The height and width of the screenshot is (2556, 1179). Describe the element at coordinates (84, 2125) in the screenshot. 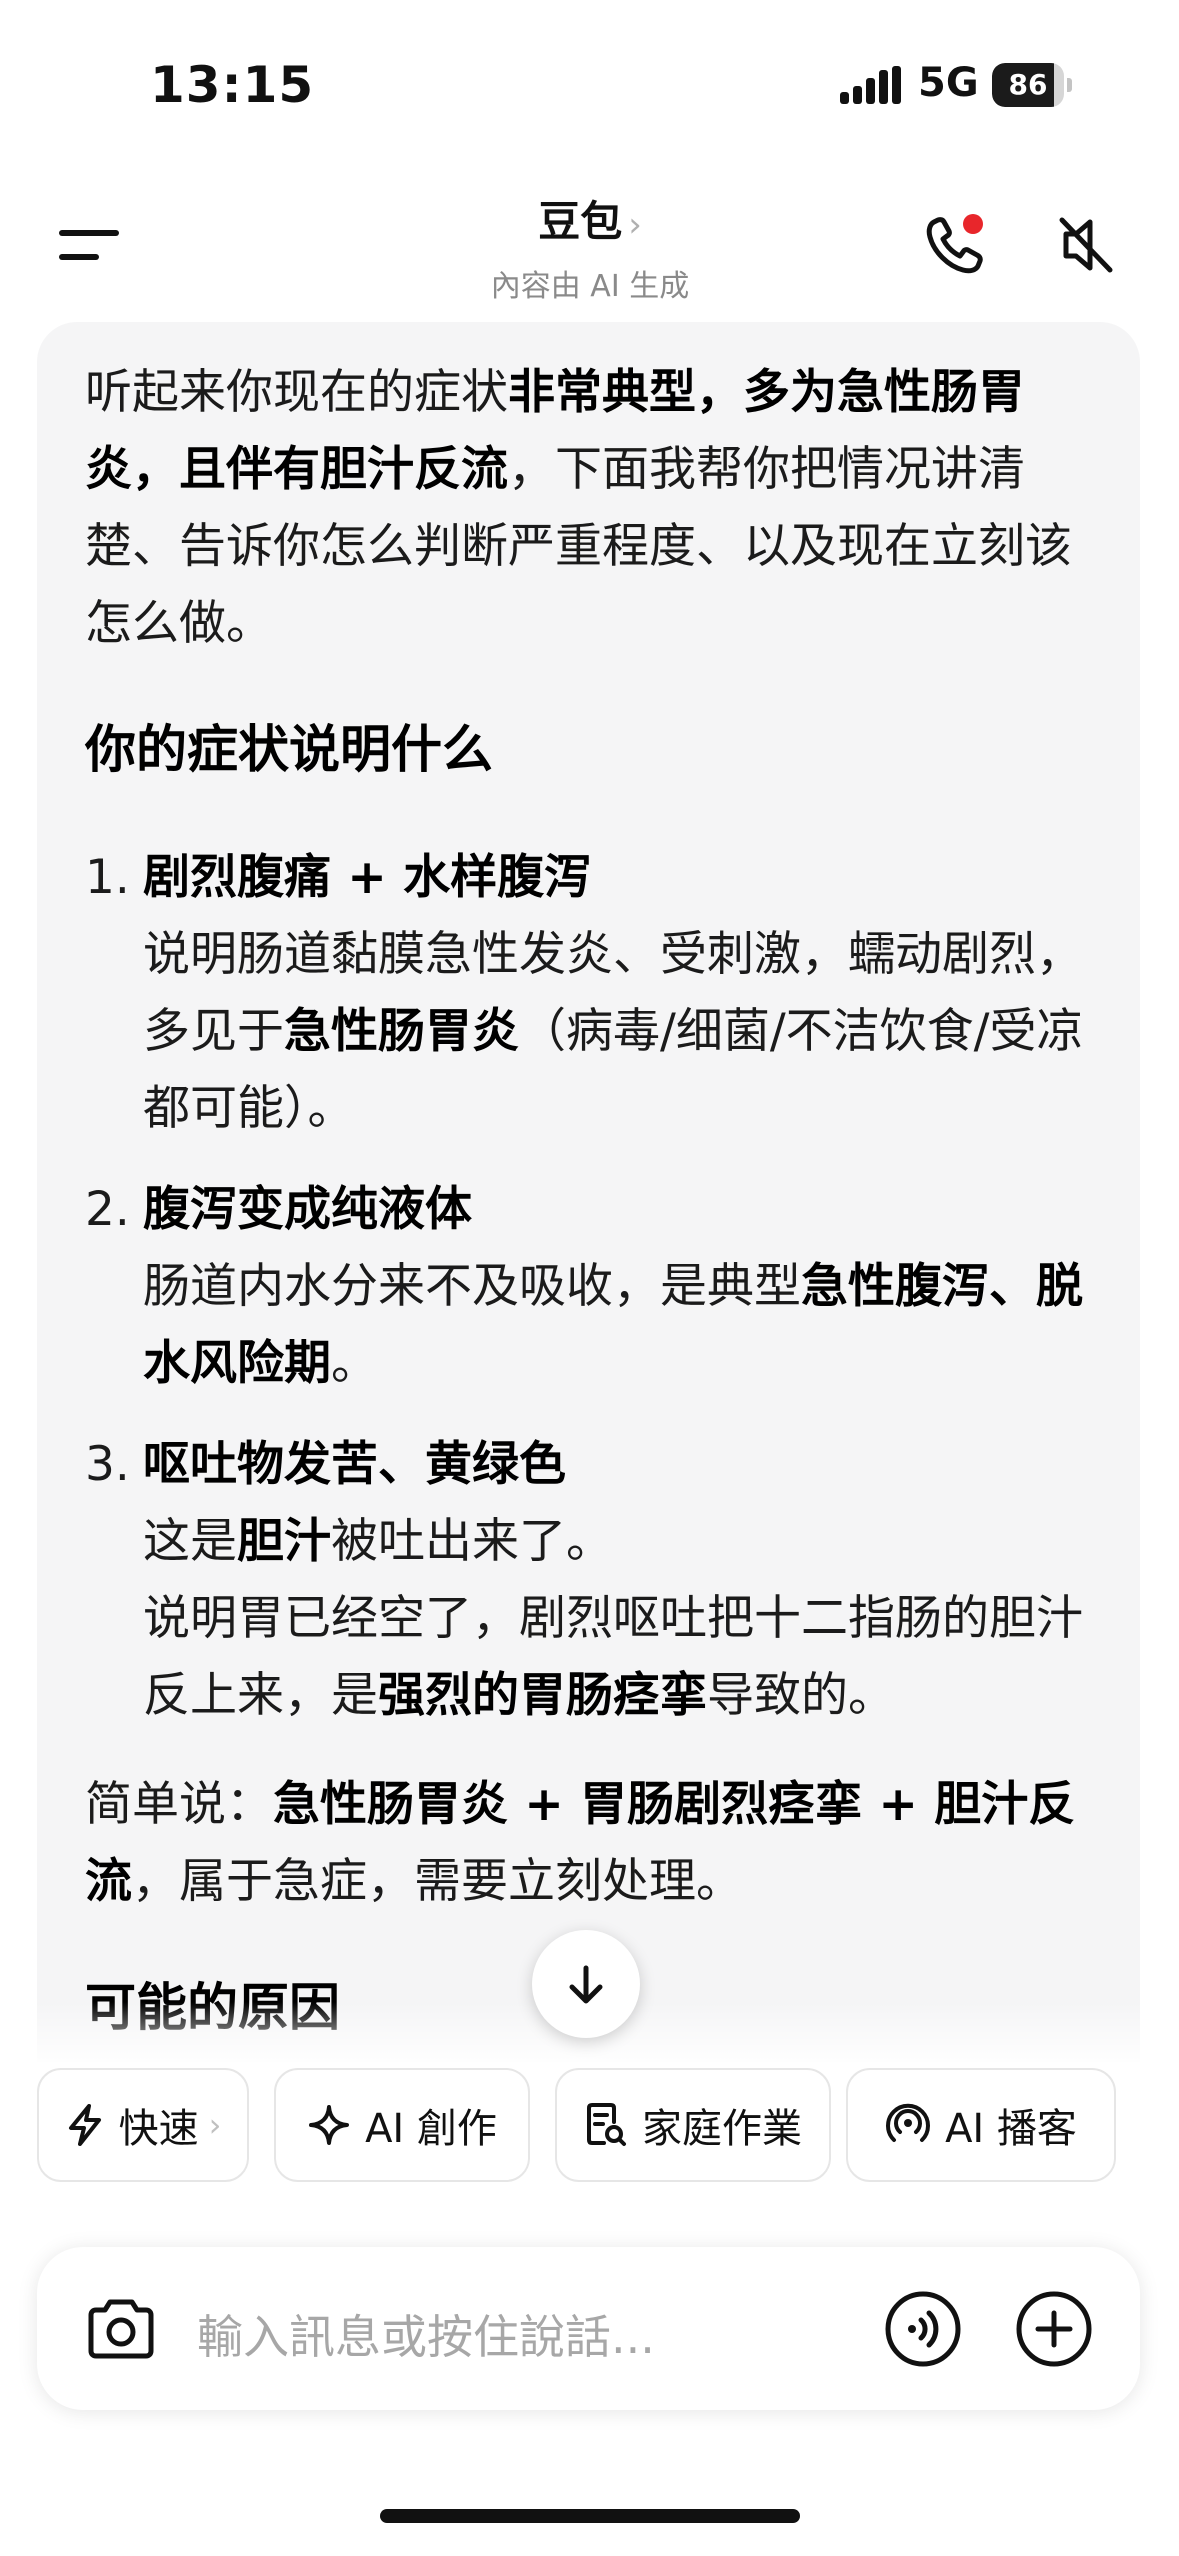

I see `lightning-icon` at that location.